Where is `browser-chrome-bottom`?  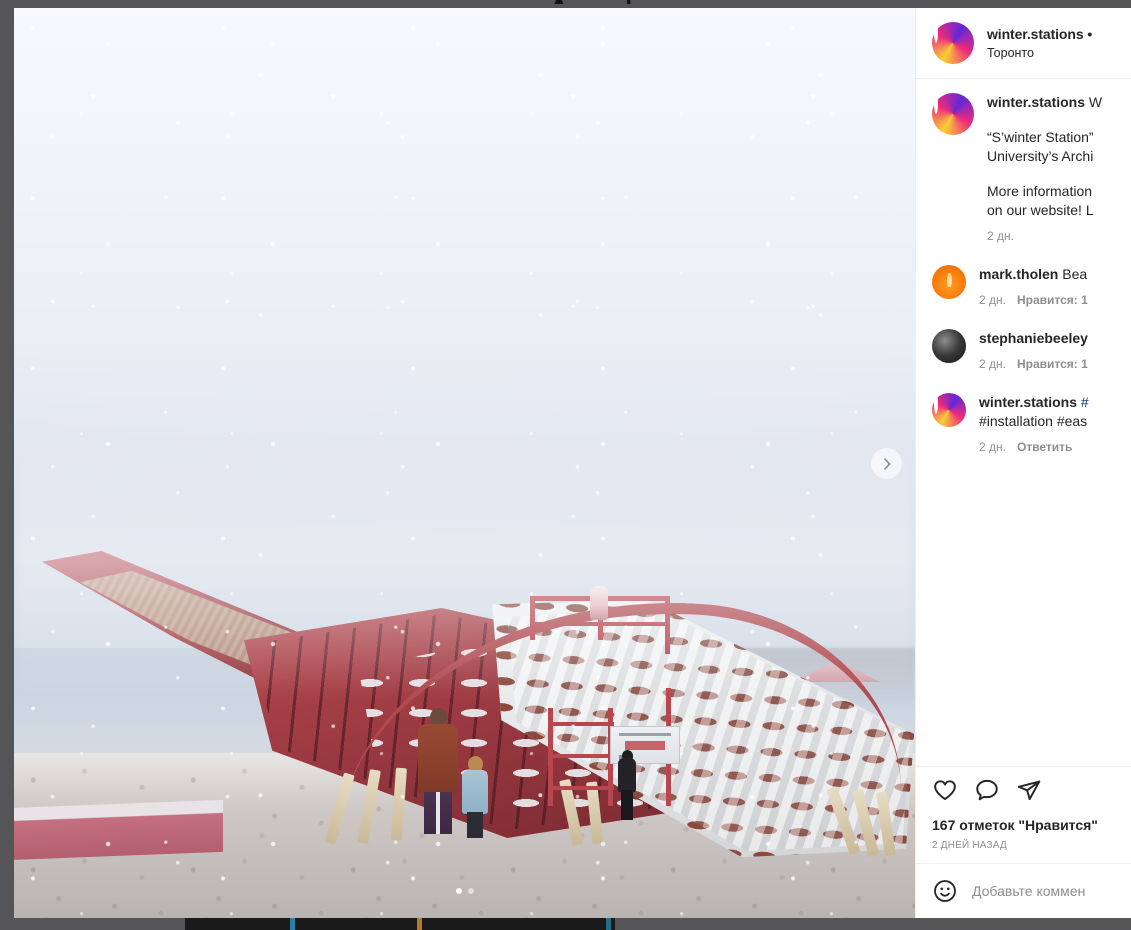 browser-chrome-bottom is located at coordinates (565, 924).